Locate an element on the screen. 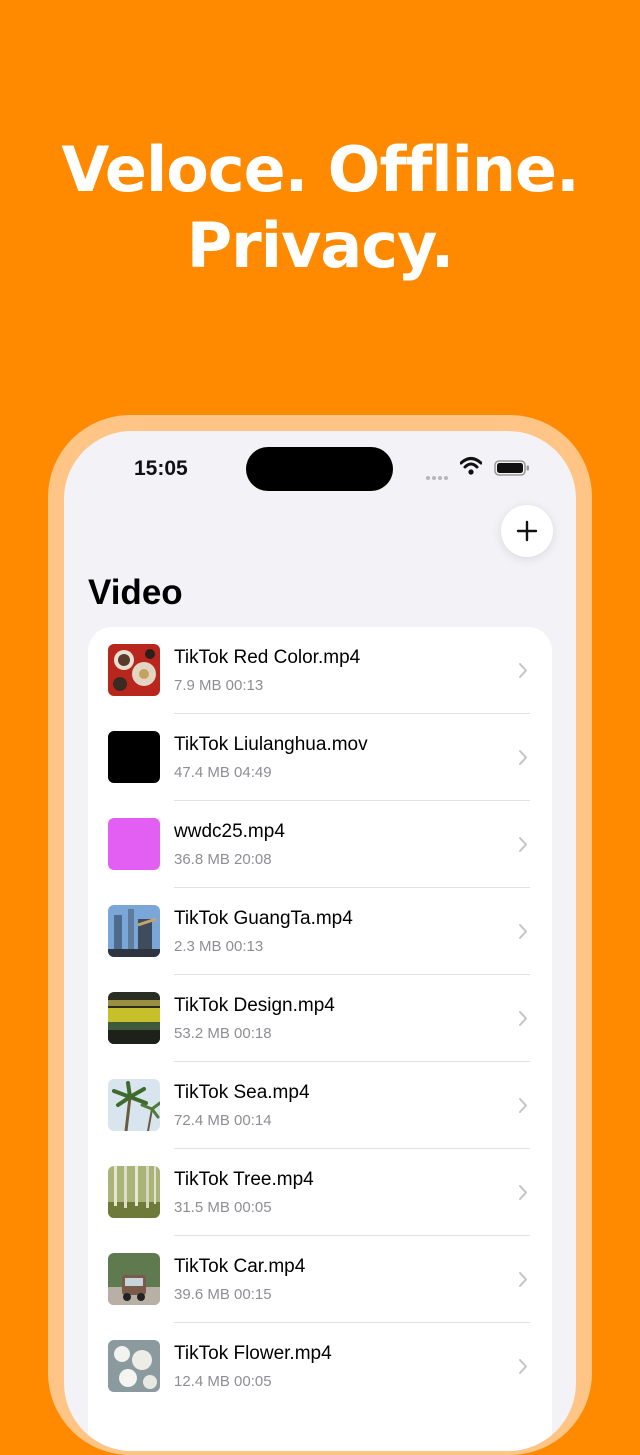  wifi-icon is located at coordinates (471, 466).